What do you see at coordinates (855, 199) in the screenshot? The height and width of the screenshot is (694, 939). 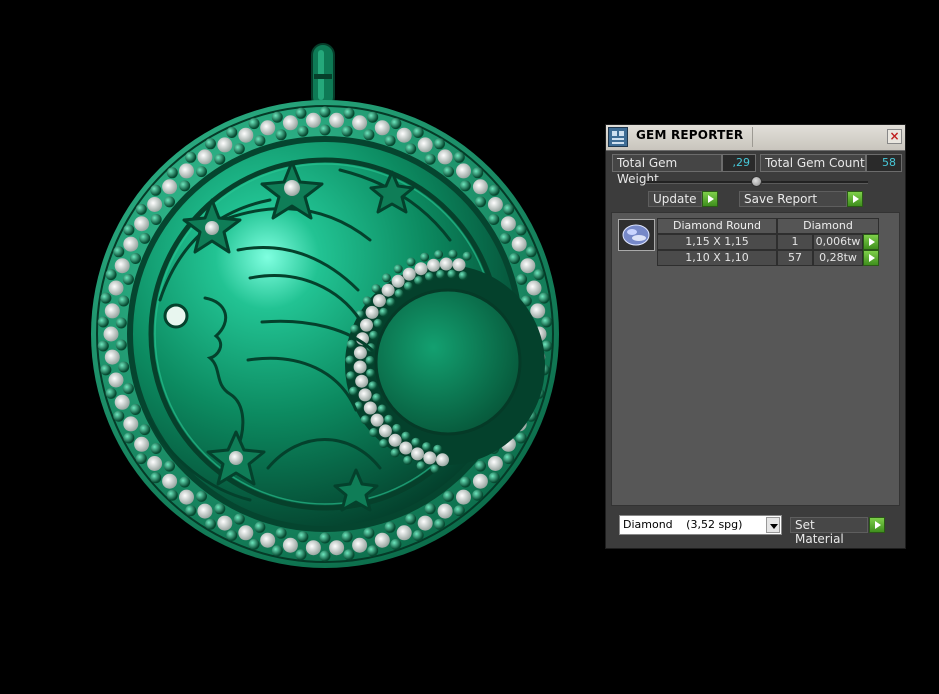 I see `save-report-play-icon` at bounding box center [855, 199].